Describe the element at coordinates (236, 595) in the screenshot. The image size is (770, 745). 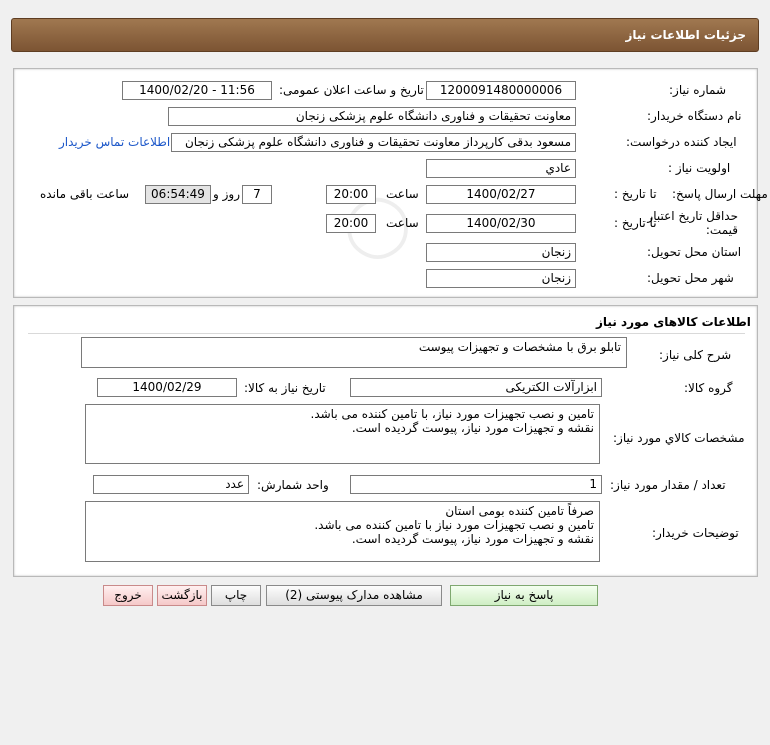
I see `print-button: چاپ` at that location.